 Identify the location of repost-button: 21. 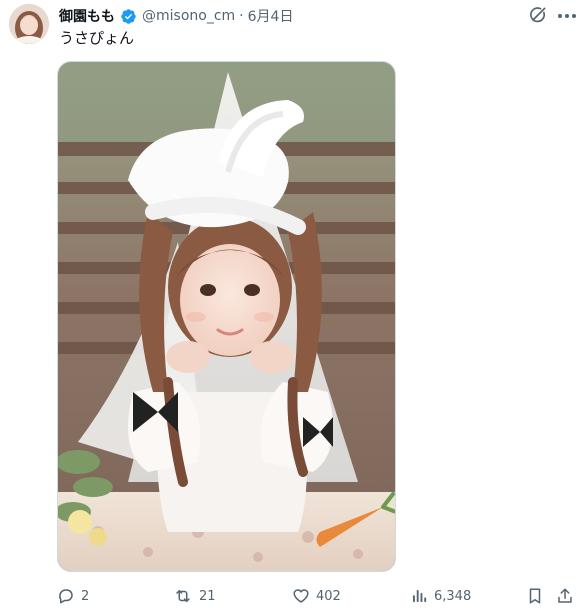
(194, 596).